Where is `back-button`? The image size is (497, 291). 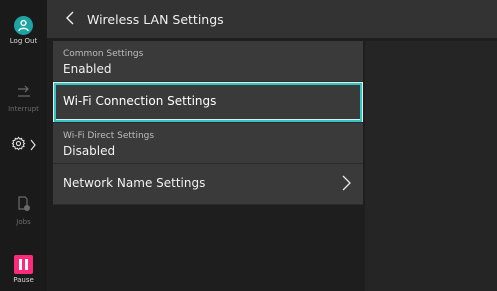
back-button is located at coordinates (70, 19).